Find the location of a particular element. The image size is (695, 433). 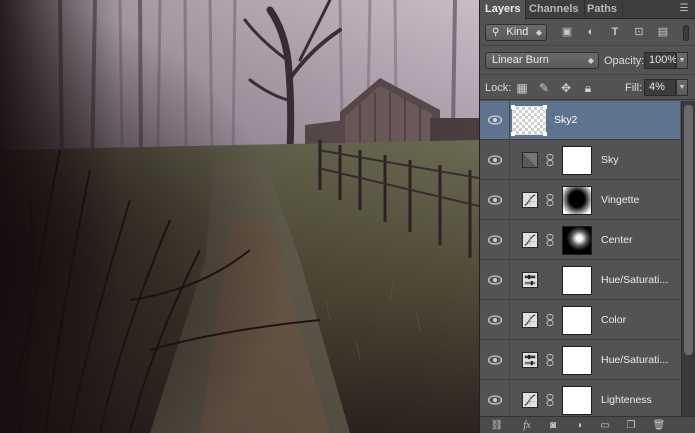

lock-row: Lock: ▦ ✎ ✥ 🔒︎ Fill: 4% ▼ is located at coordinates (587, 88).